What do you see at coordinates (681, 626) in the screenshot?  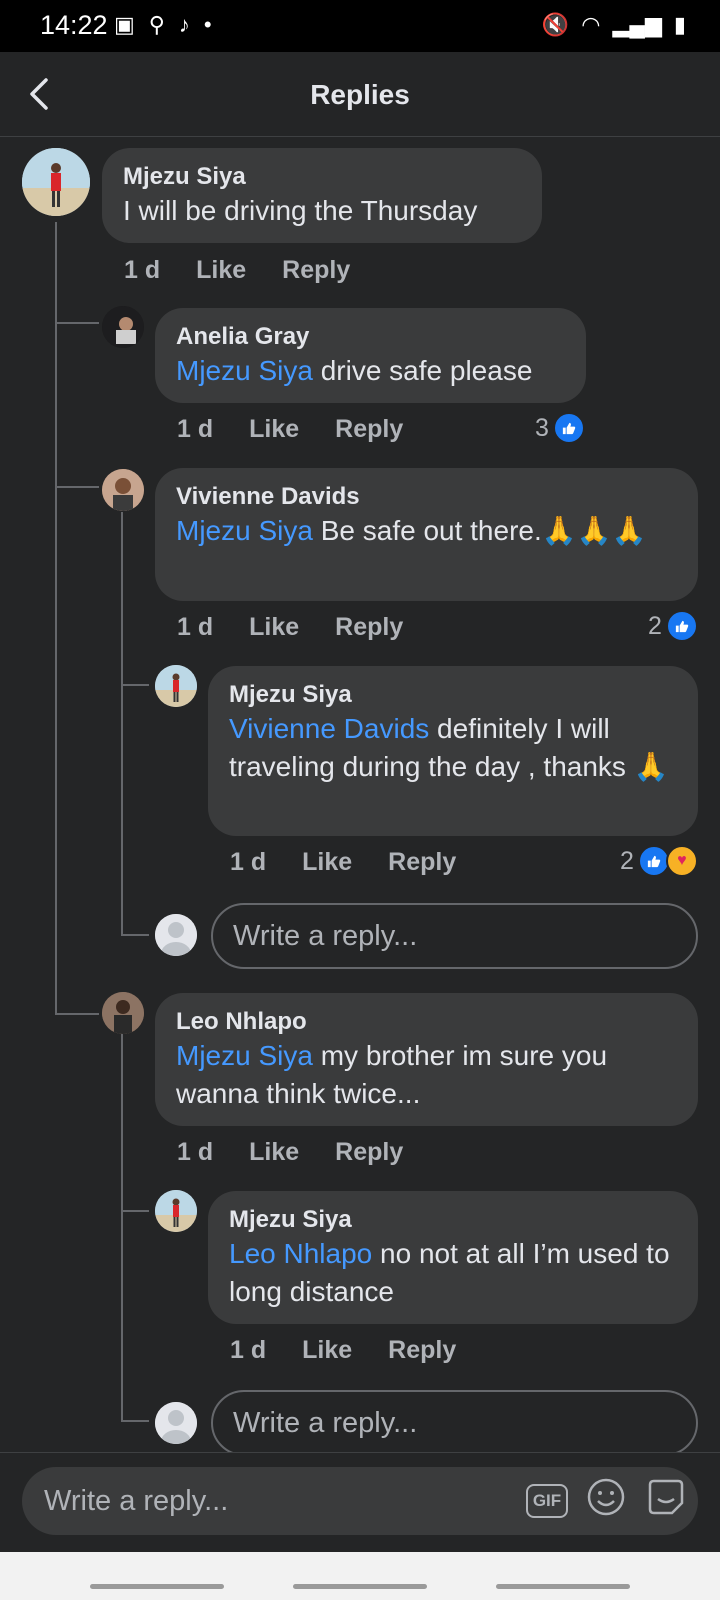 I see `thumbs-up-icon` at bounding box center [681, 626].